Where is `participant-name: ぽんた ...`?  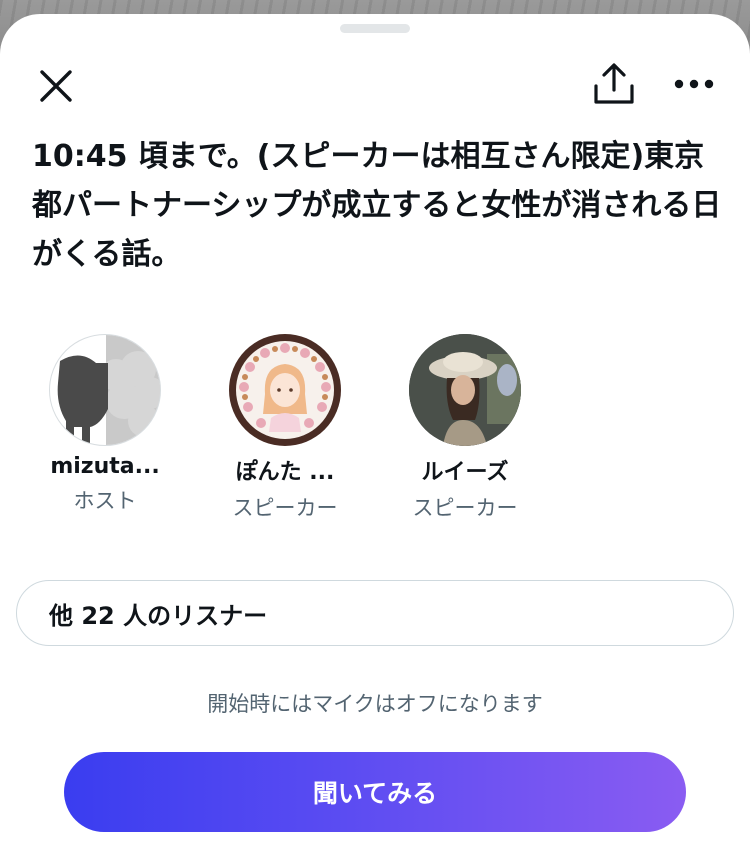
participant-name: ぽんた ... is located at coordinates (285, 472).